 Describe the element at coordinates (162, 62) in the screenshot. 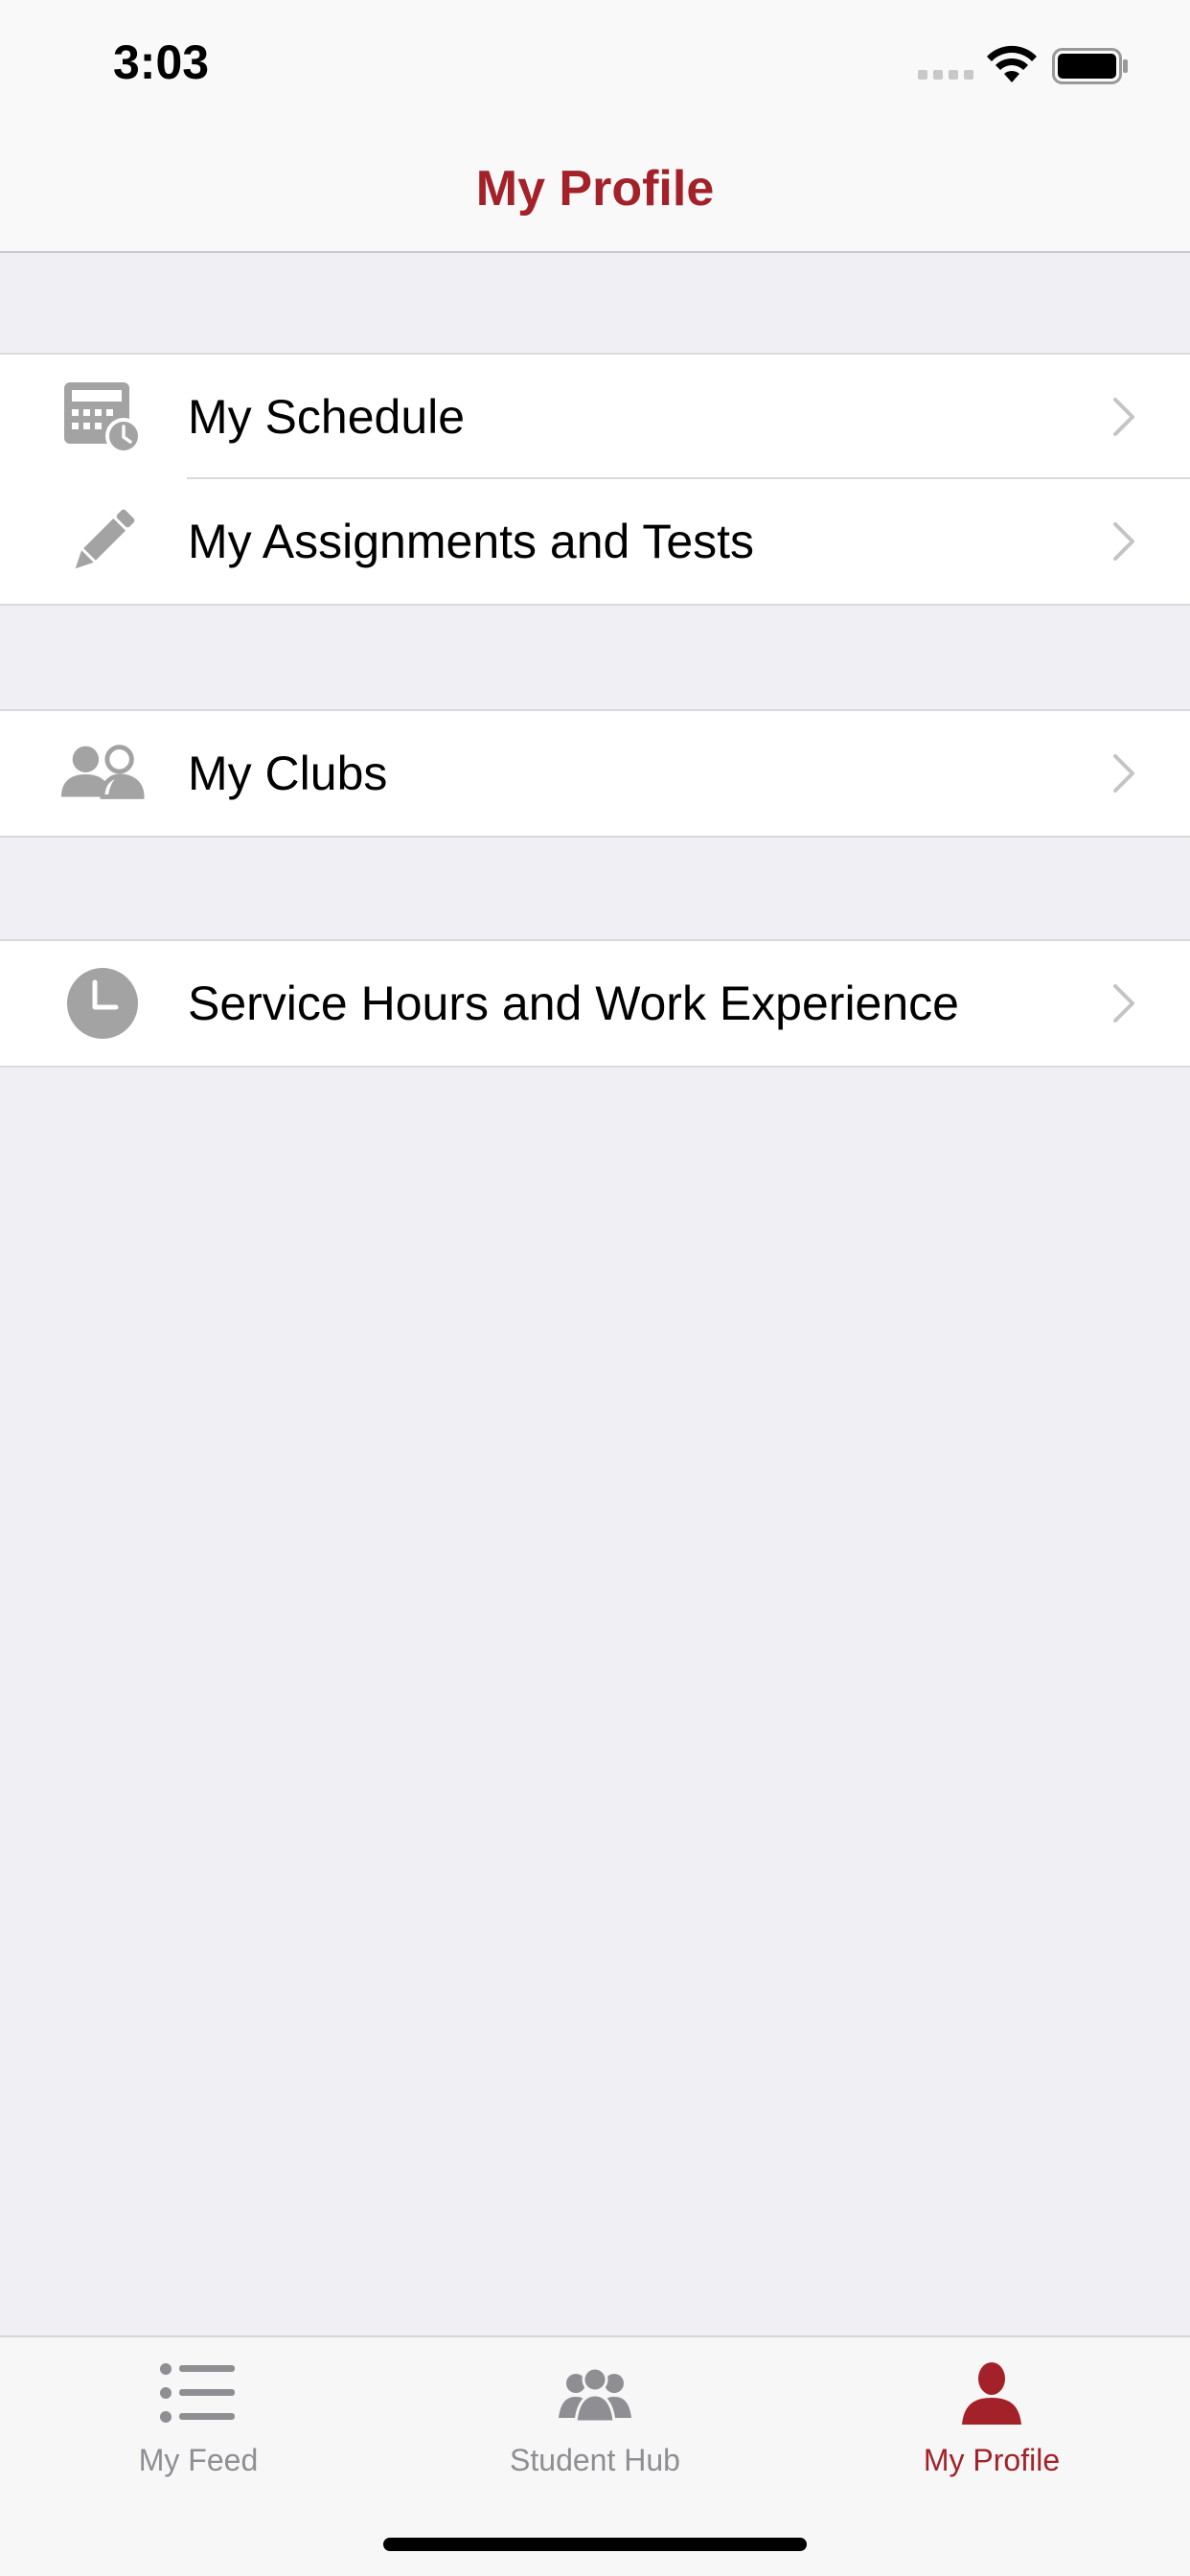

I see `status-time: 3:03` at that location.